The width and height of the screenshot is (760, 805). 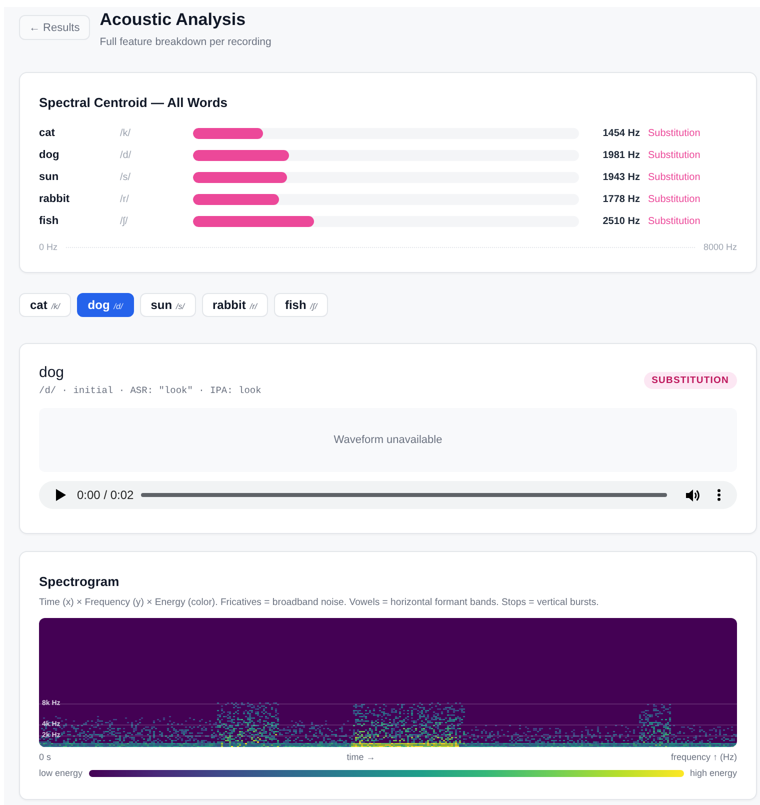 What do you see at coordinates (45, 757) in the screenshot?
I see `time-start-label: 0 s` at bounding box center [45, 757].